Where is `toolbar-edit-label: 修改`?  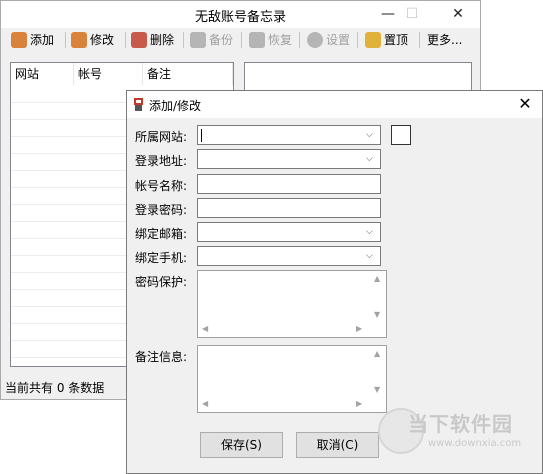
toolbar-edit-label: 修改 is located at coordinates (102, 40).